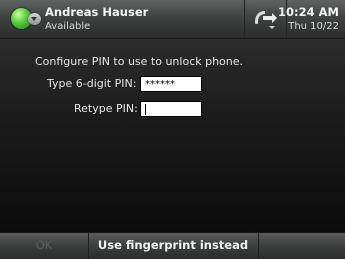  Describe the element at coordinates (106, 108) in the screenshot. I see `retype-pin-label: Retype PIN:` at that location.